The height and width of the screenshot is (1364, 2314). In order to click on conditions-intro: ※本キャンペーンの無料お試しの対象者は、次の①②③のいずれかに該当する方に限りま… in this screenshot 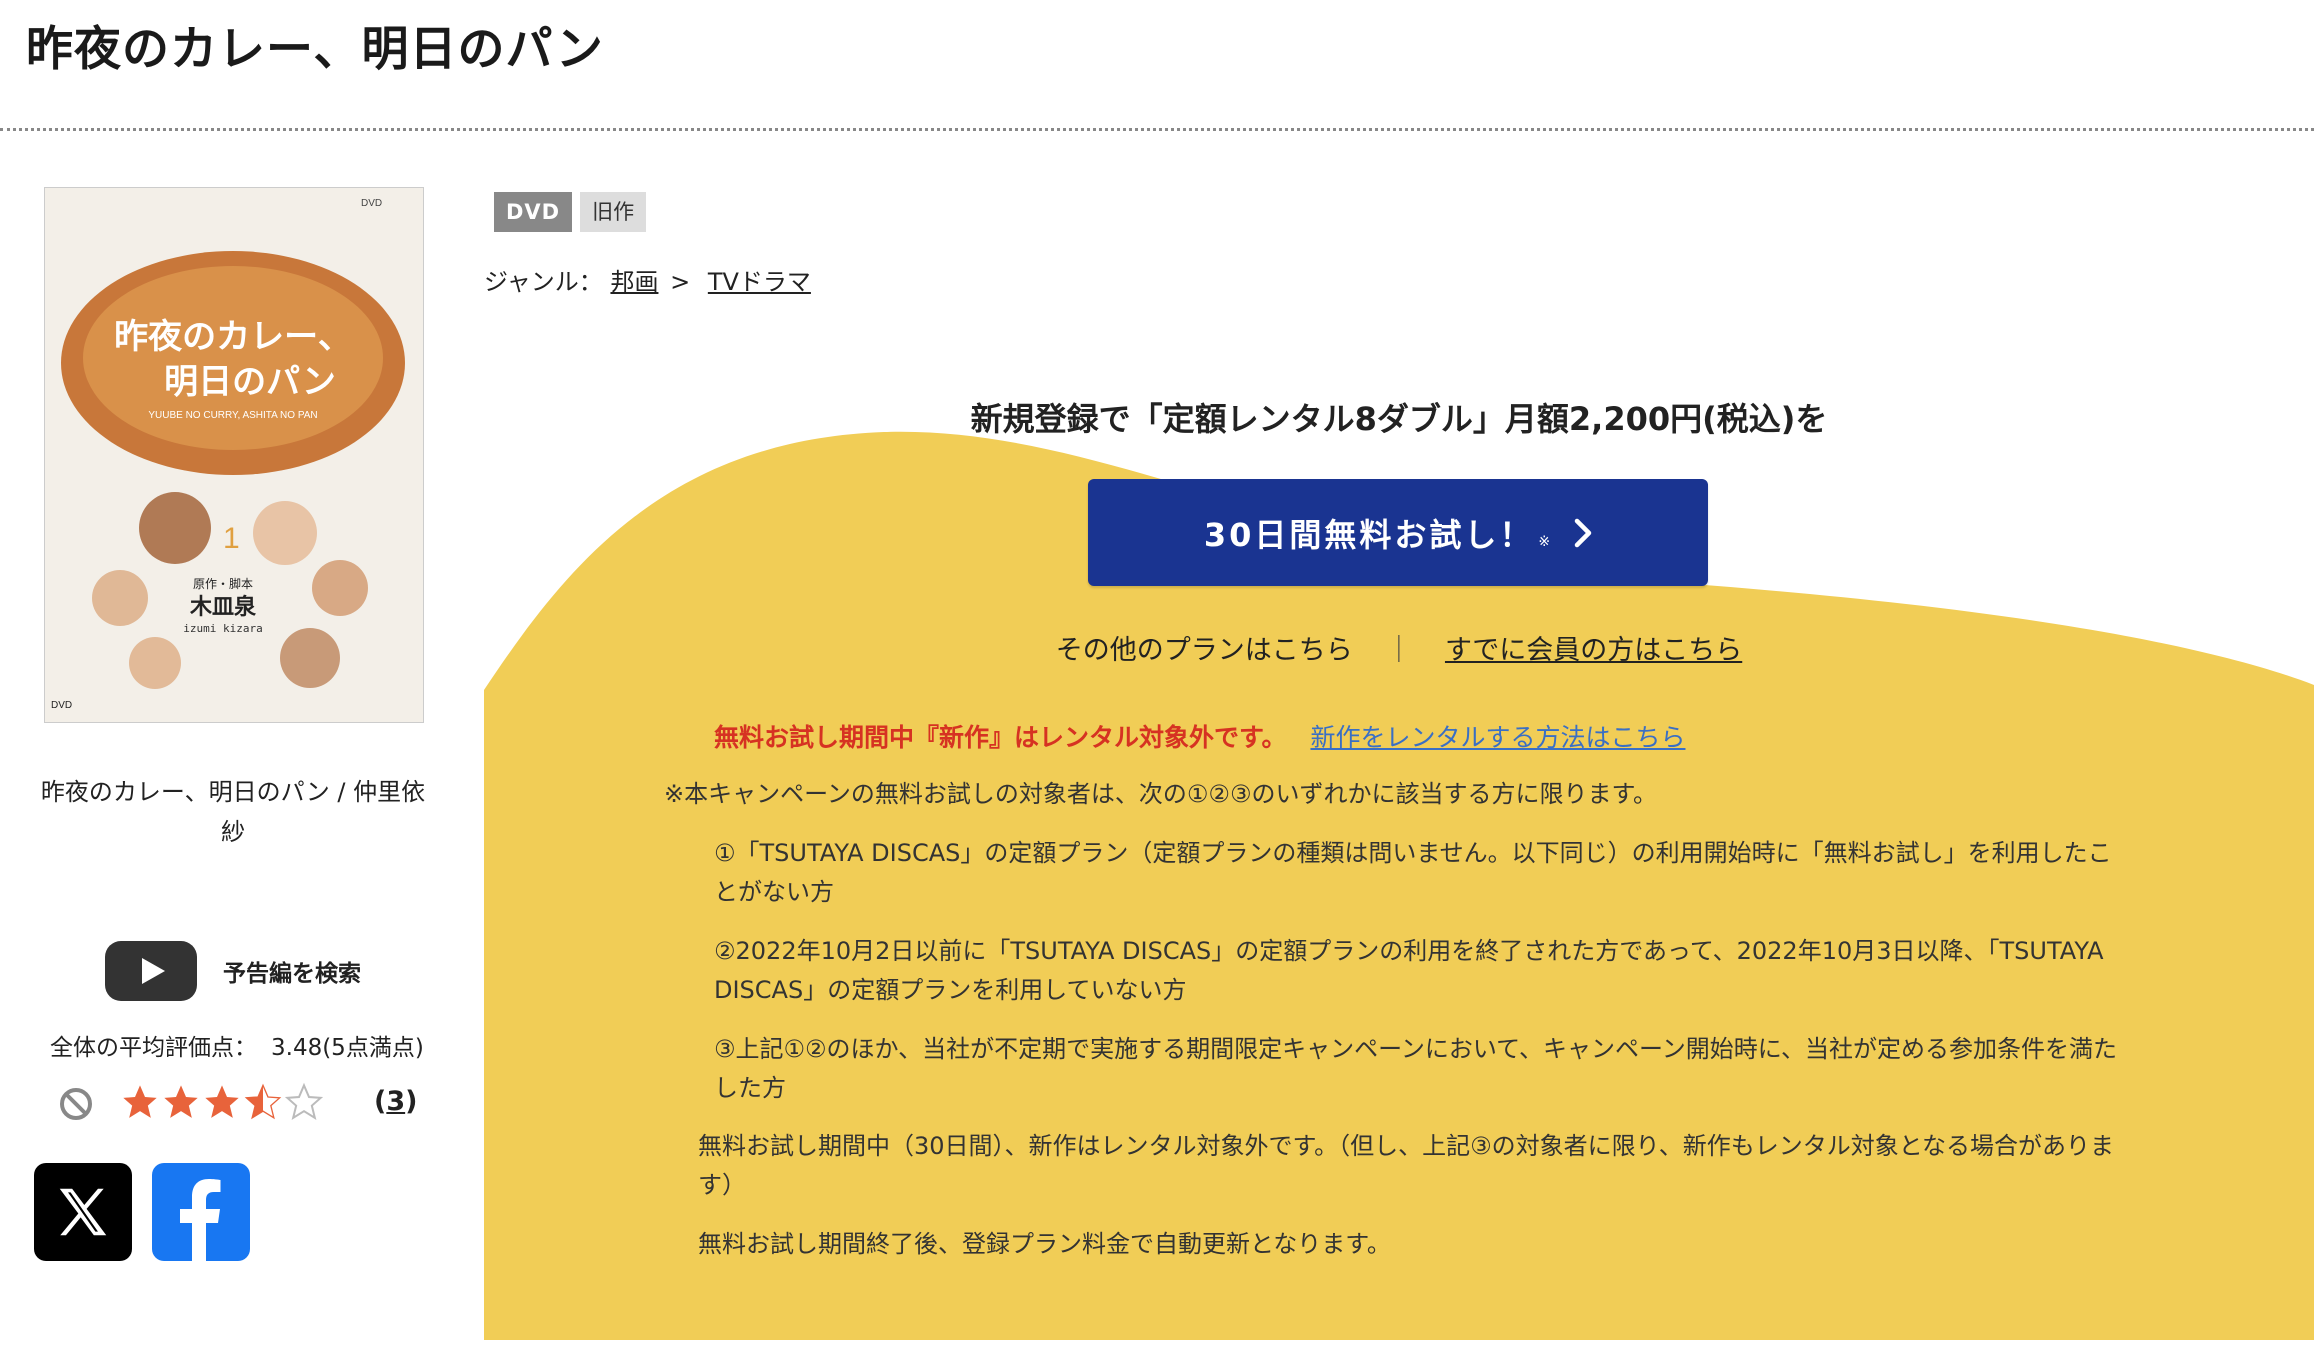, I will do `click(1161, 794)`.